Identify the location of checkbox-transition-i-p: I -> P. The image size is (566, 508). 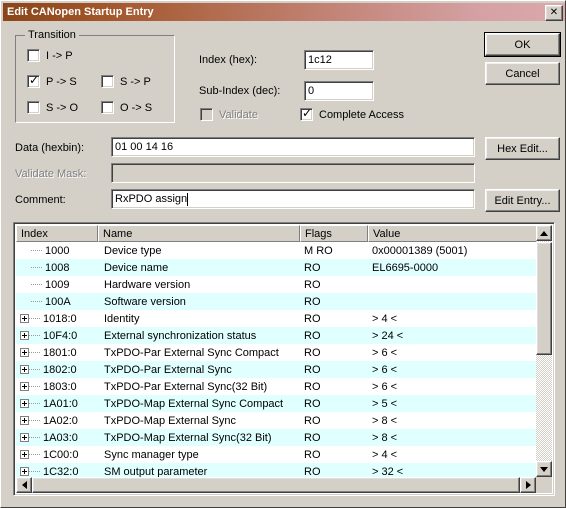
(50, 55).